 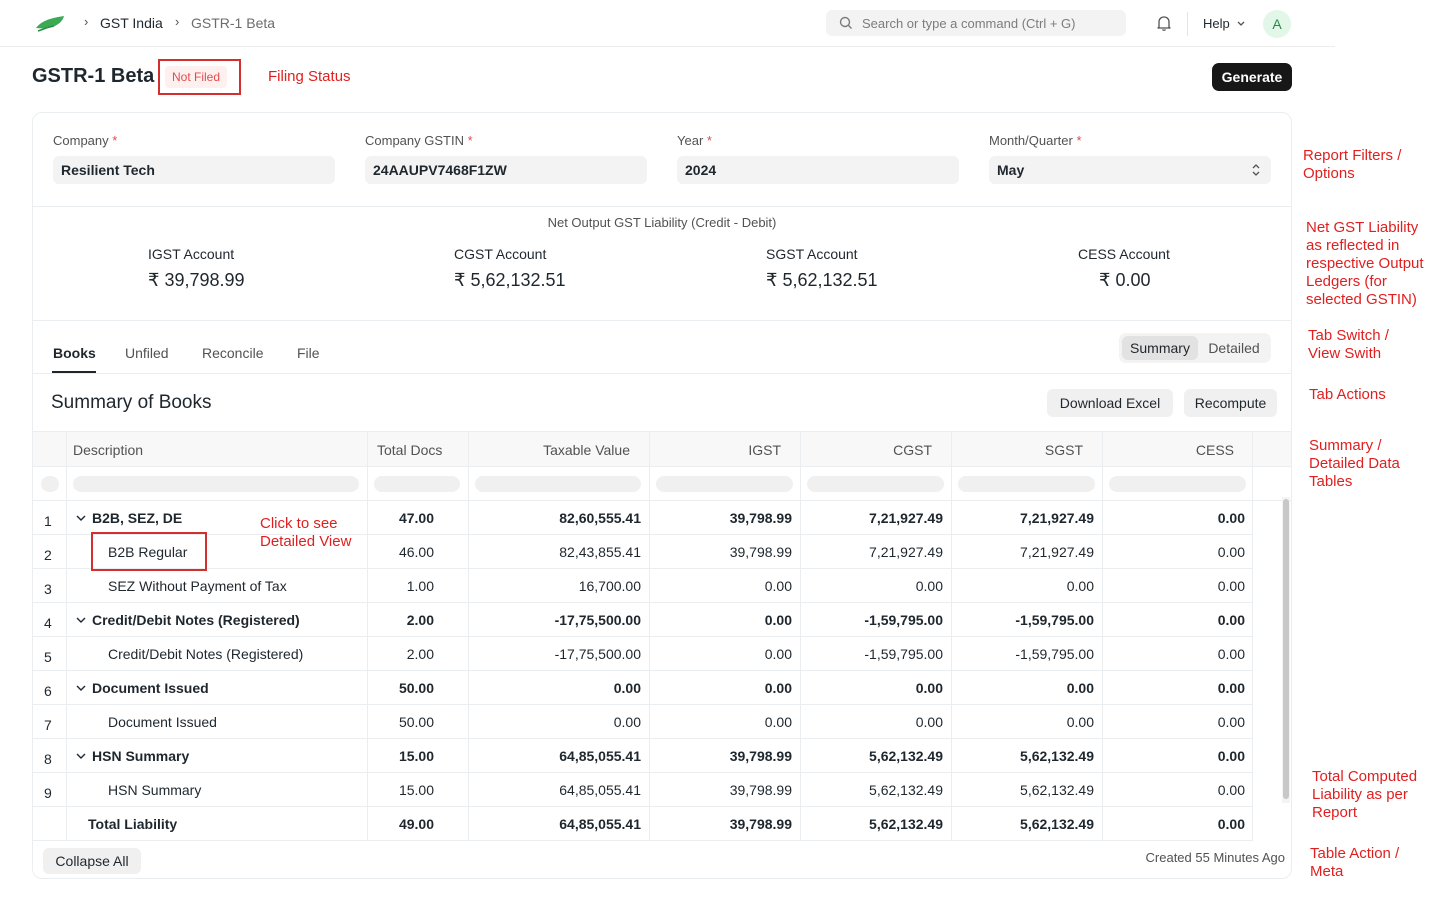 I want to click on row-sgst: -1,59,795.00, so click(x=1054, y=654).